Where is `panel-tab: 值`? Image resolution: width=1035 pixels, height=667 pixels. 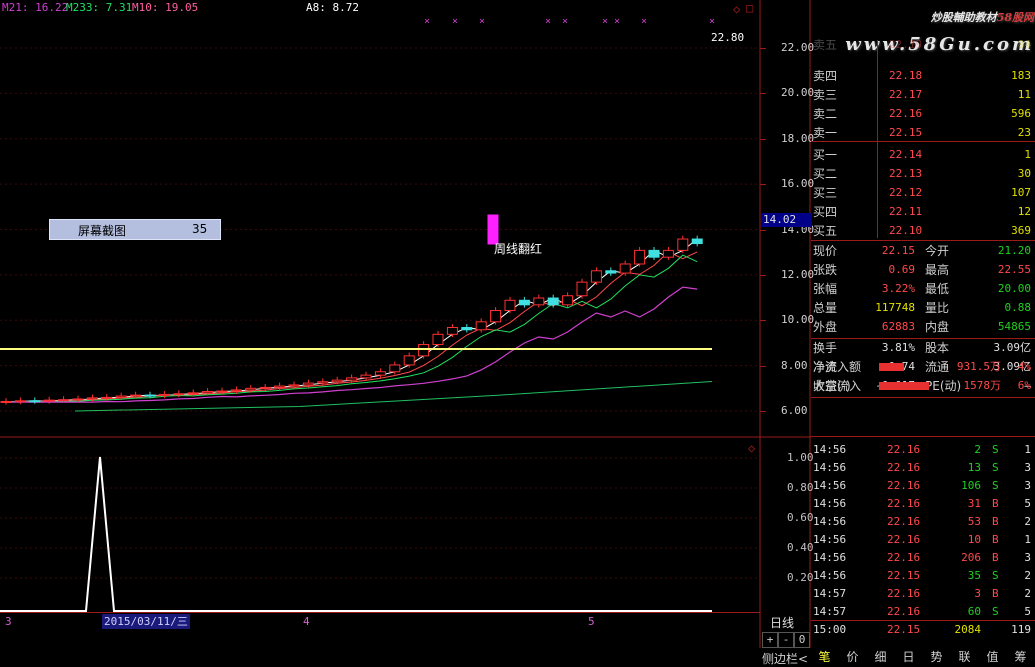 panel-tab: 值 is located at coordinates (992, 657).